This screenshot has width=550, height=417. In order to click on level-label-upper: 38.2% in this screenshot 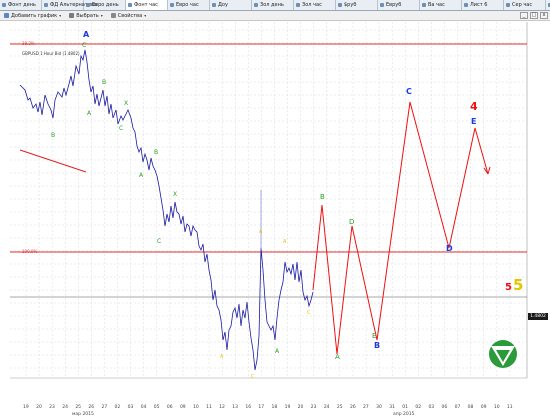, I will do `click(28, 43)`.